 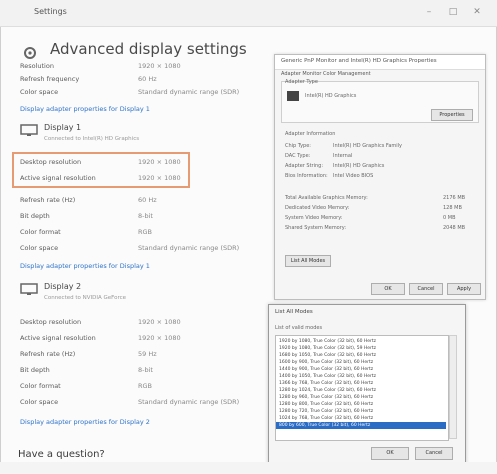 What do you see at coordinates (85, 422) in the screenshot?
I see `adapter-properties-link: Display adapter properties for Display 2` at bounding box center [85, 422].